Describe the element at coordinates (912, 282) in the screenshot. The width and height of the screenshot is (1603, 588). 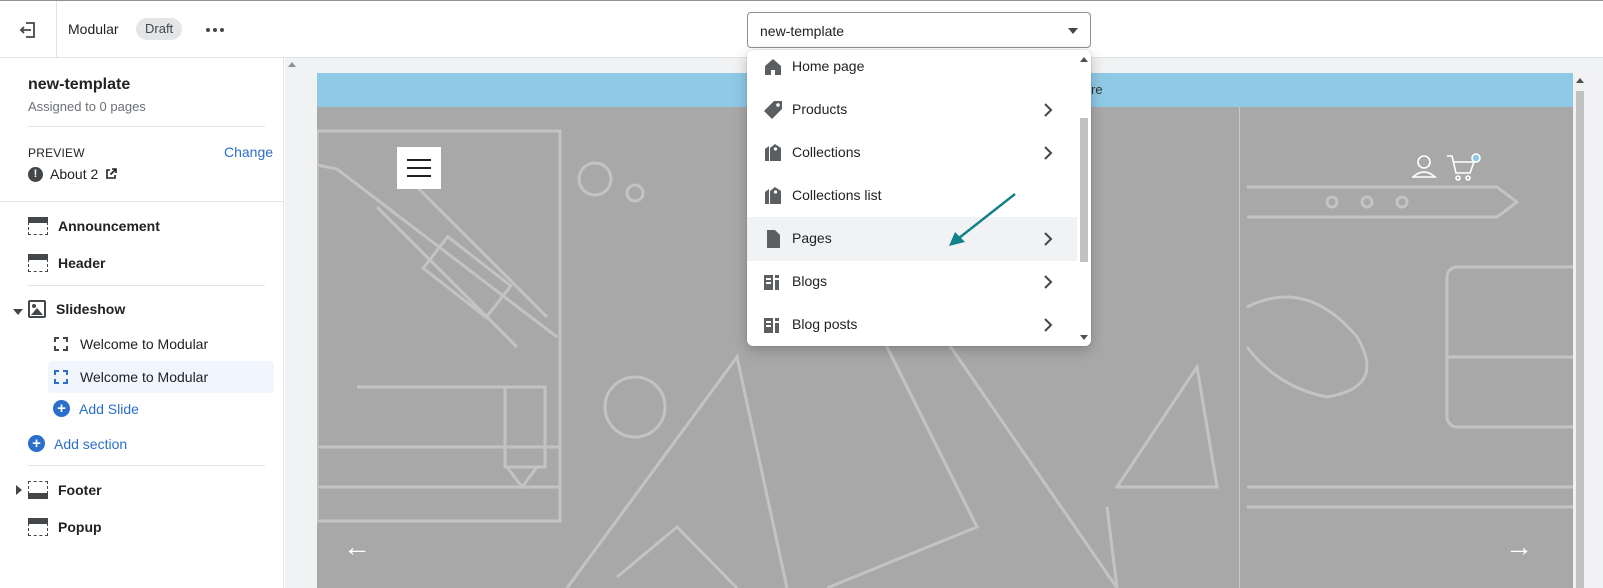
I see `menu-item-blogs: Blogs` at that location.